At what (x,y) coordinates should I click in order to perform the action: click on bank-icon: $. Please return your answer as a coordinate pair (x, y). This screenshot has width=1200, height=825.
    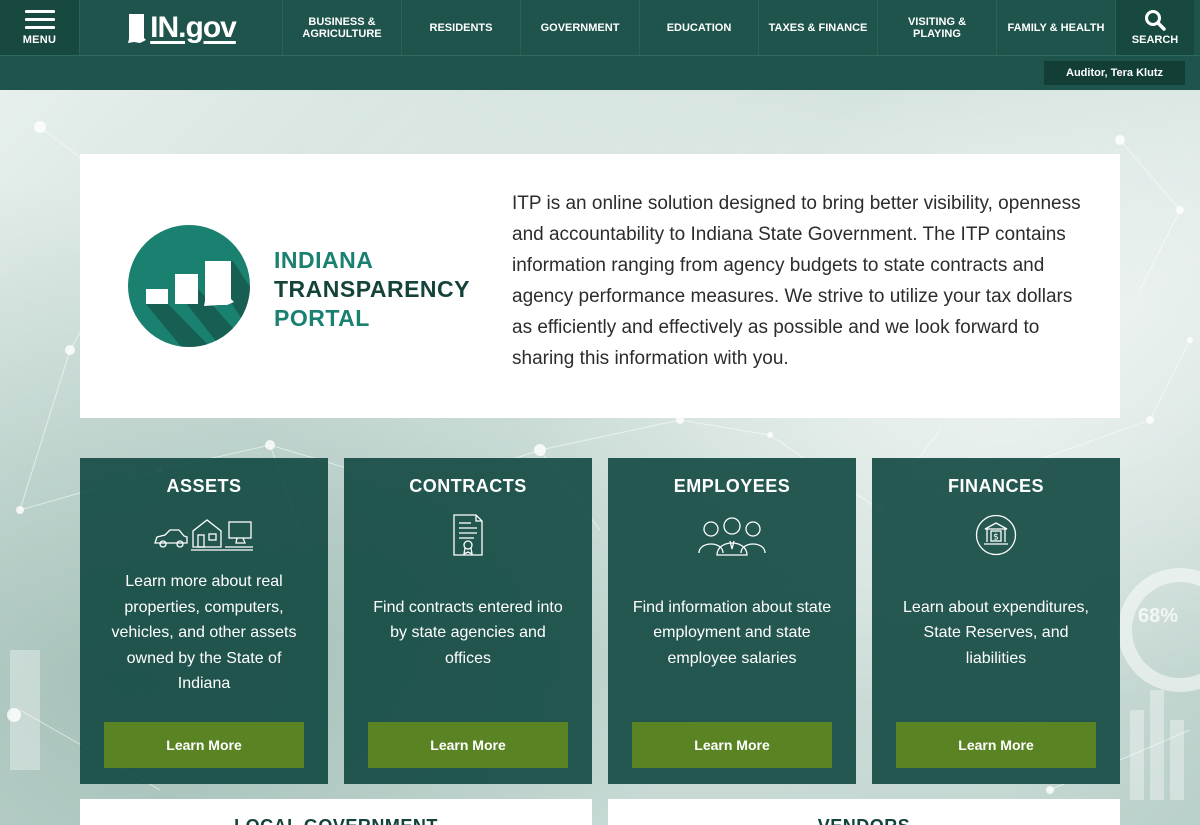
    Looking at the image, I should click on (996, 535).